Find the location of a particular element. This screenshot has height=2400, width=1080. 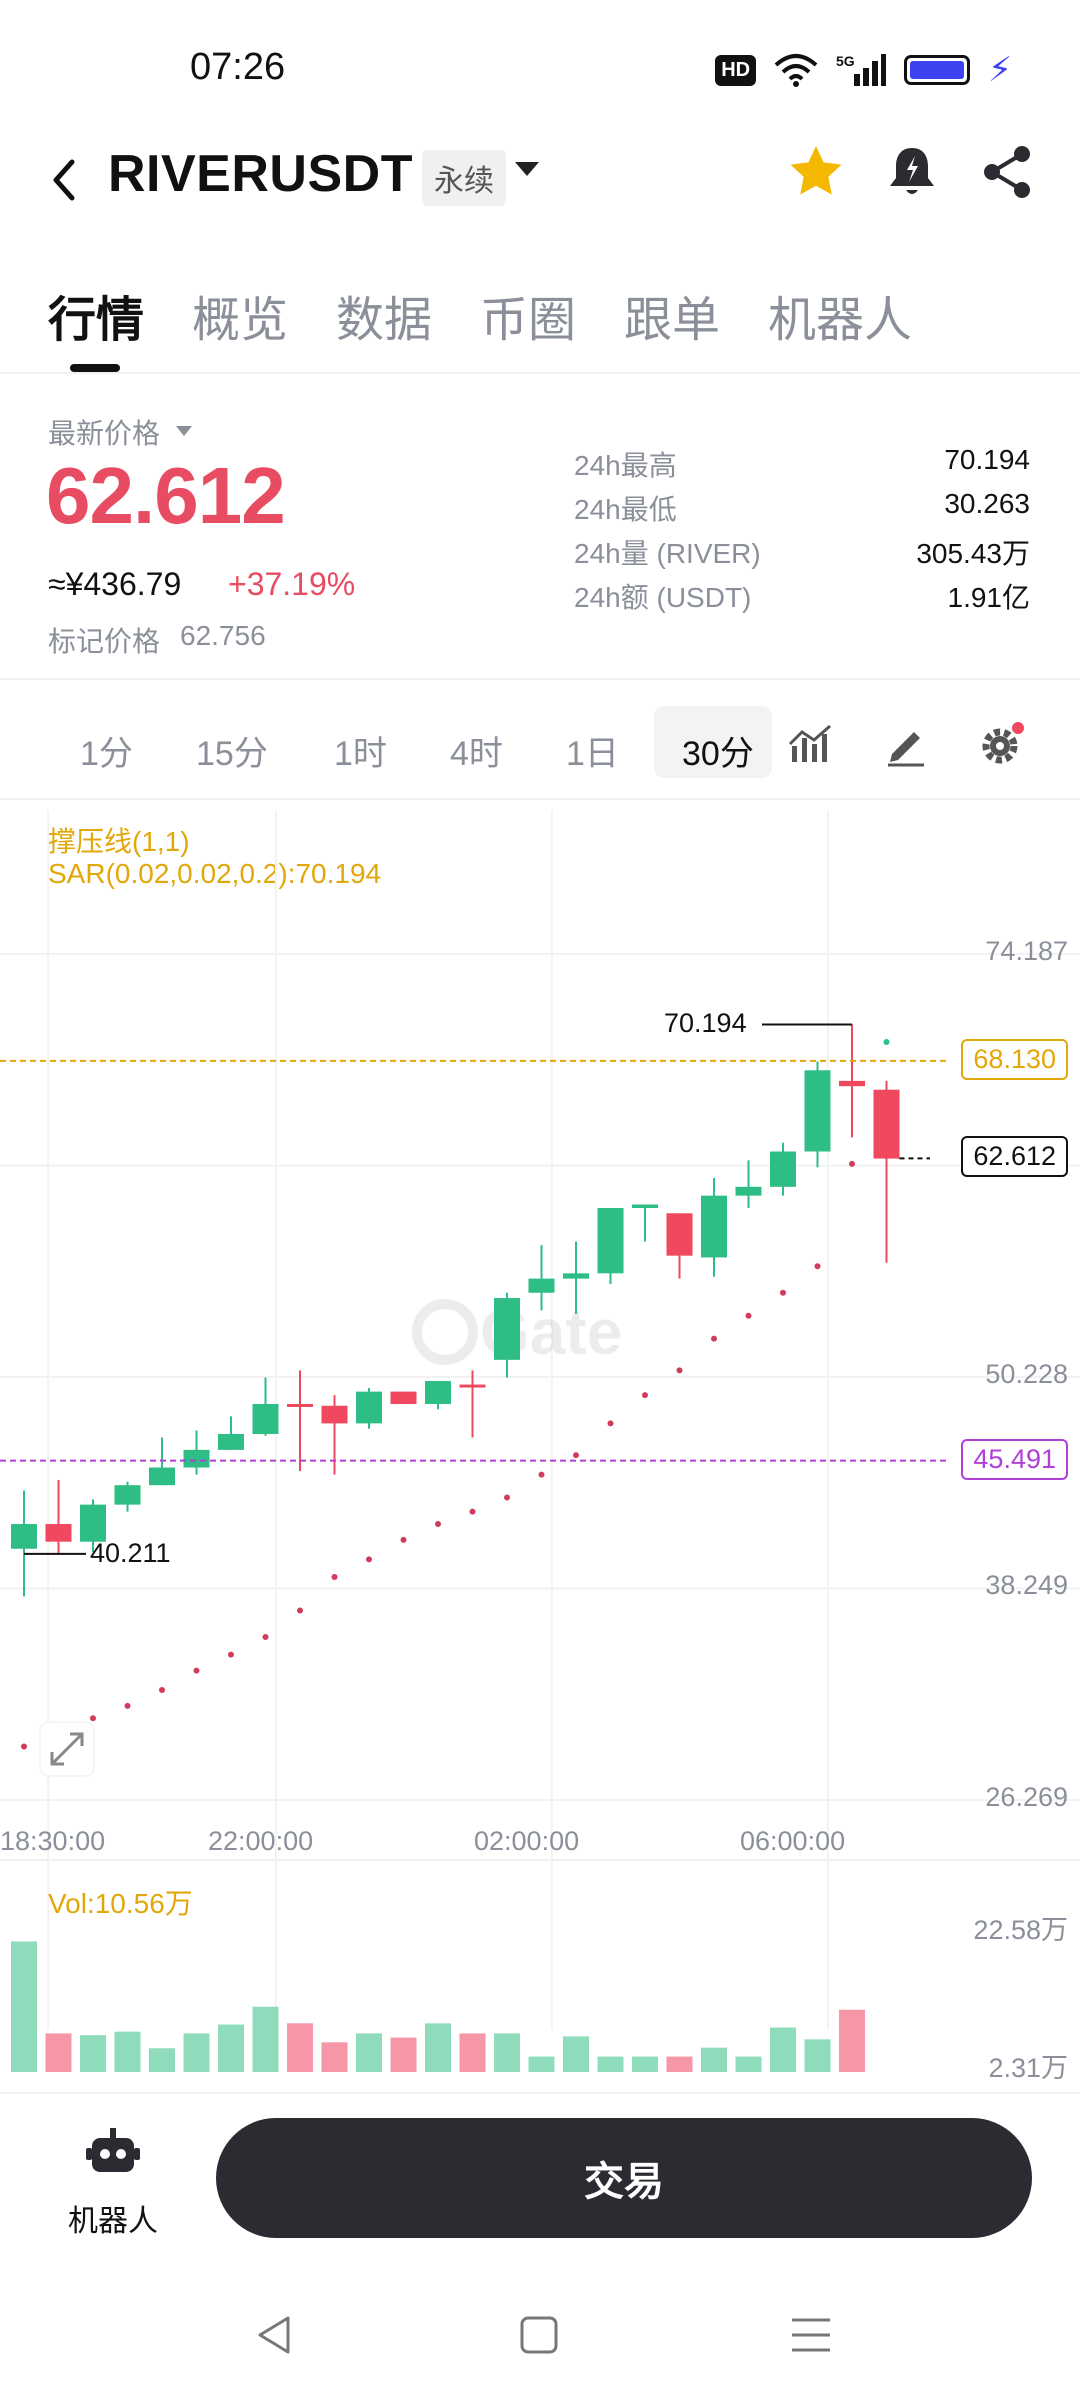

tab-bots: 机器人 is located at coordinates (840, 315).